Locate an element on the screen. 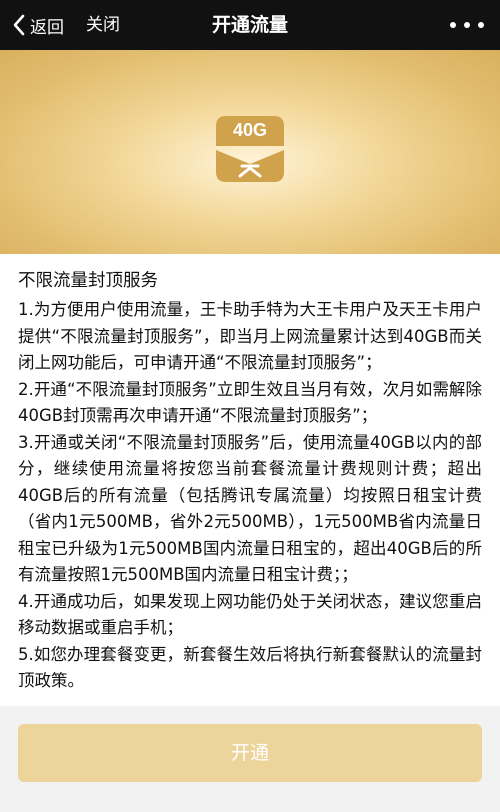  section-heading: 不限流量封顶服务 is located at coordinates (88, 281).